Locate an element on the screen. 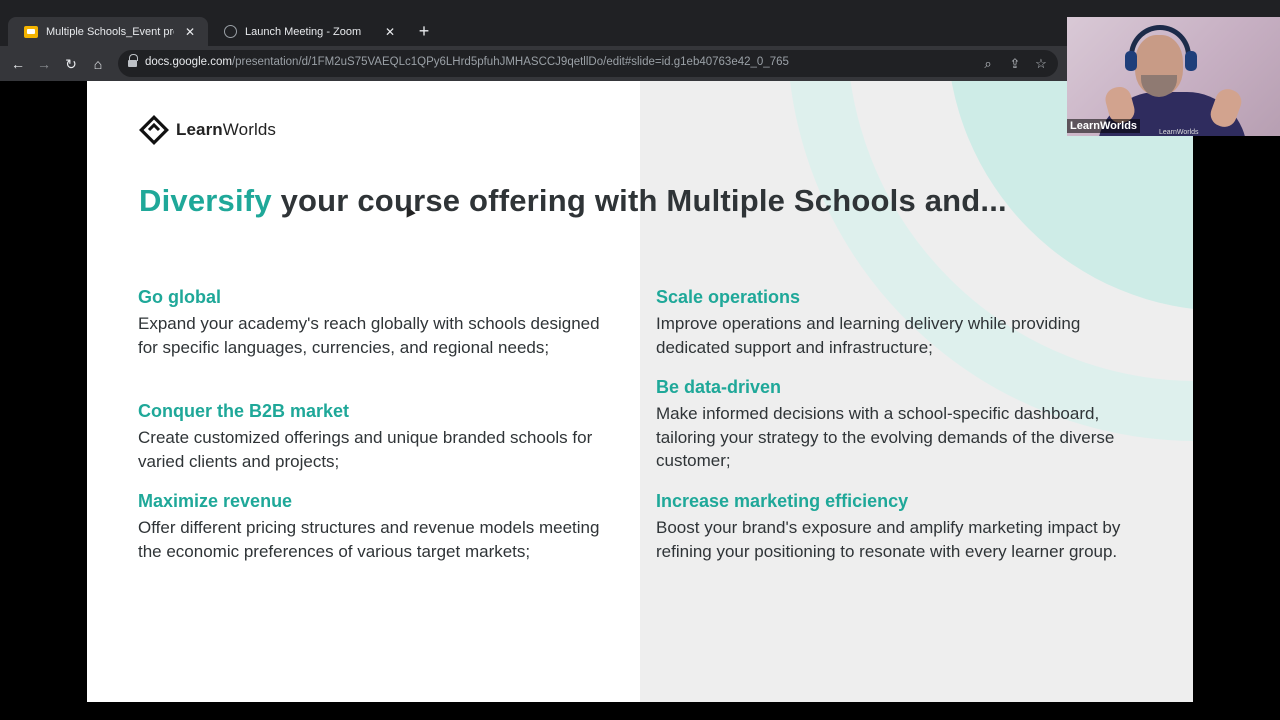 The height and width of the screenshot is (720, 1280). url-host: docs.google.com is located at coordinates (188, 62).